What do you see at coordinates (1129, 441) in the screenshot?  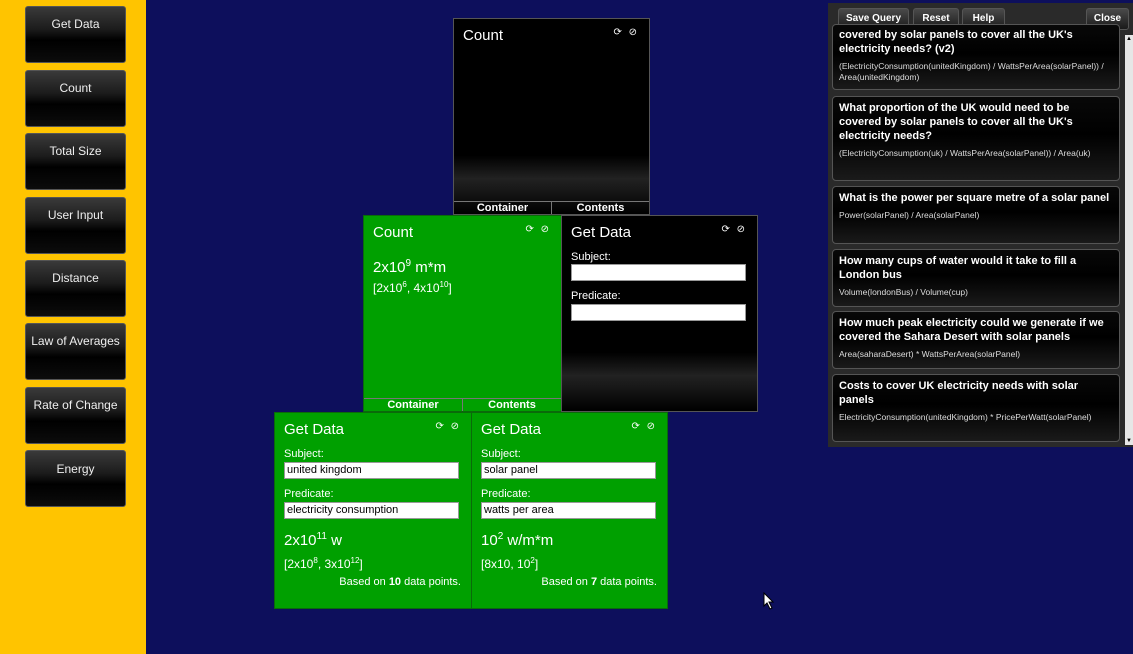 I see `scroll-down-icon: ▼` at bounding box center [1129, 441].